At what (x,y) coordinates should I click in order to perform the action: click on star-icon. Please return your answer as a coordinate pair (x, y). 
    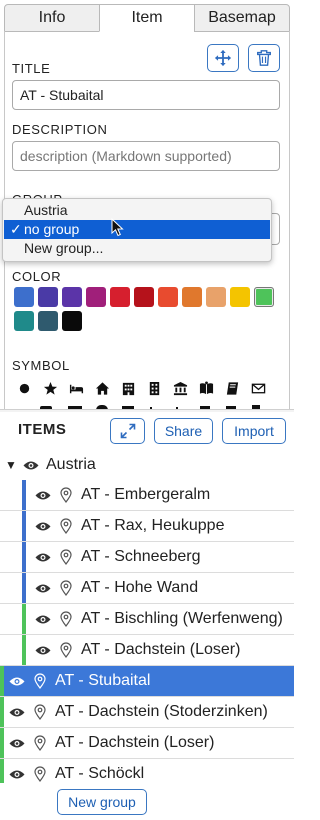
    Looking at the image, I should click on (50, 388).